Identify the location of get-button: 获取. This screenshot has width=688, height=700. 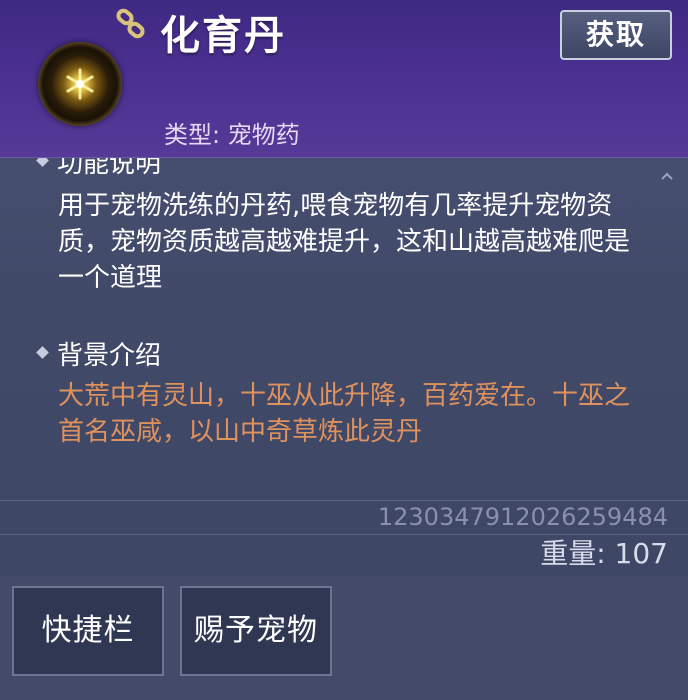
(616, 35).